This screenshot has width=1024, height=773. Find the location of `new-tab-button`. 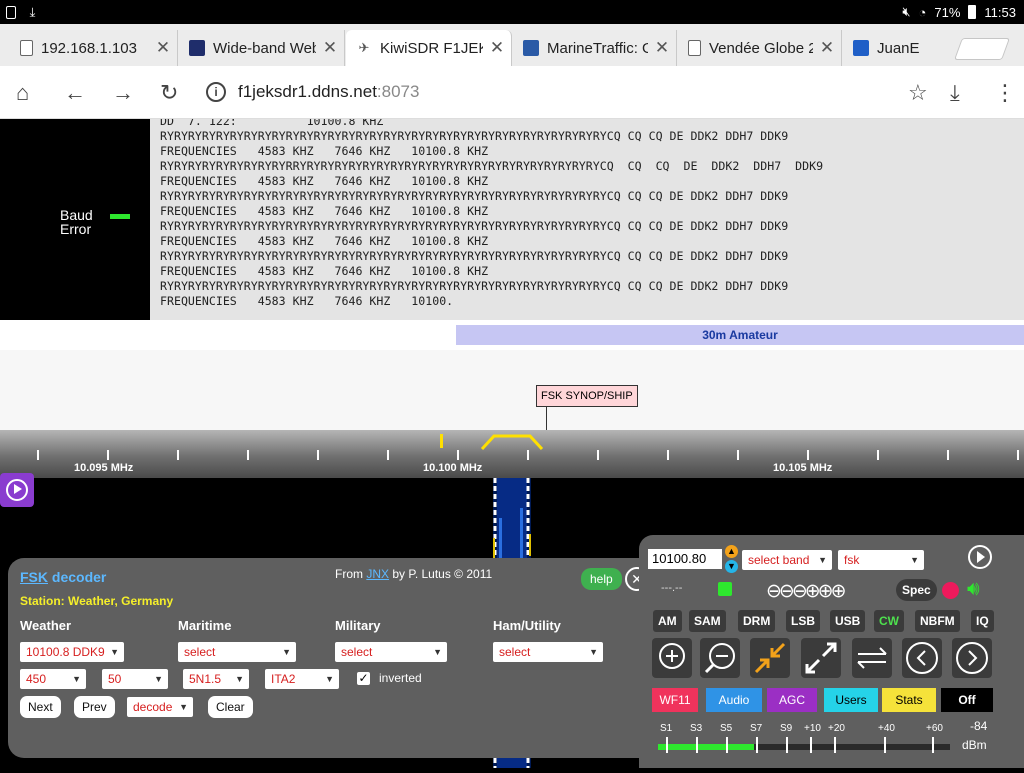

new-tab-button is located at coordinates (982, 49).